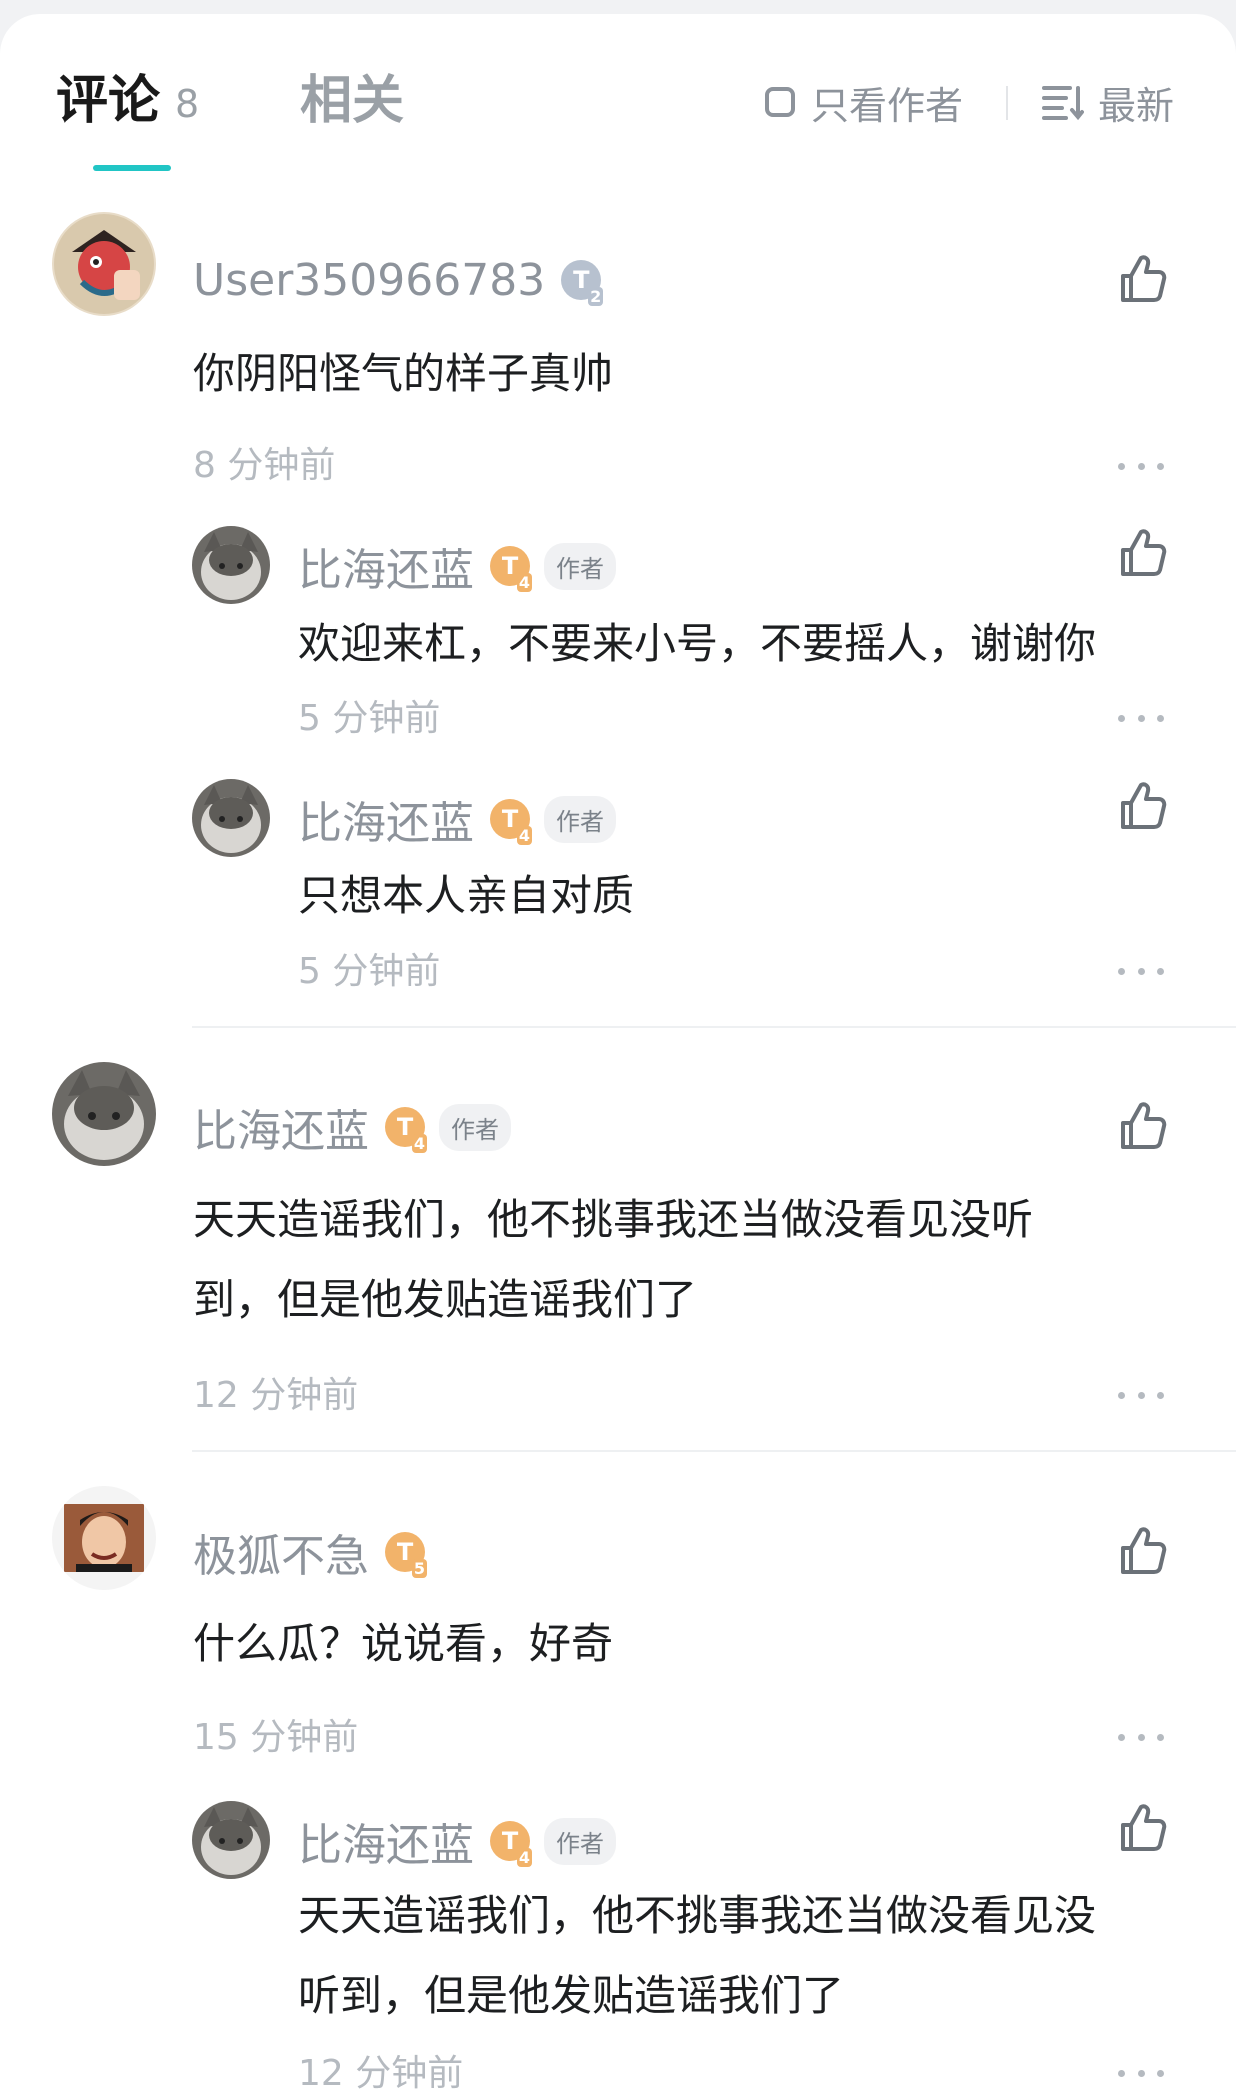 The image size is (1236, 2089). I want to click on username: User350966783, so click(369, 280).